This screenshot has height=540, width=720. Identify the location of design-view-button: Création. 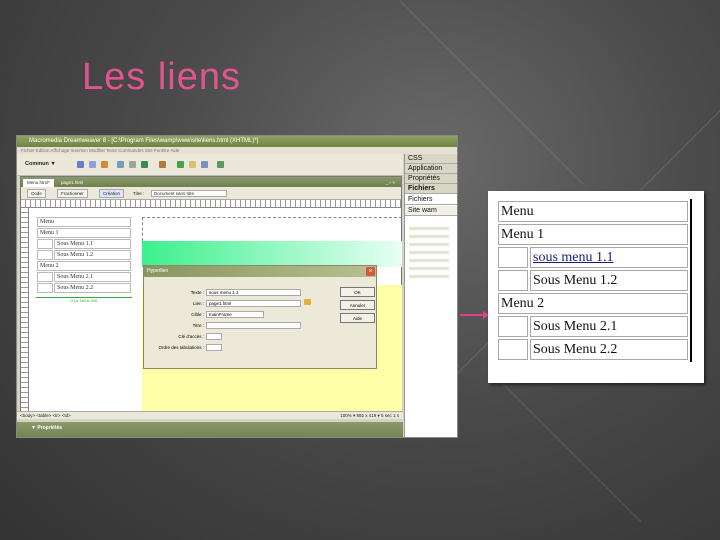
(112, 193).